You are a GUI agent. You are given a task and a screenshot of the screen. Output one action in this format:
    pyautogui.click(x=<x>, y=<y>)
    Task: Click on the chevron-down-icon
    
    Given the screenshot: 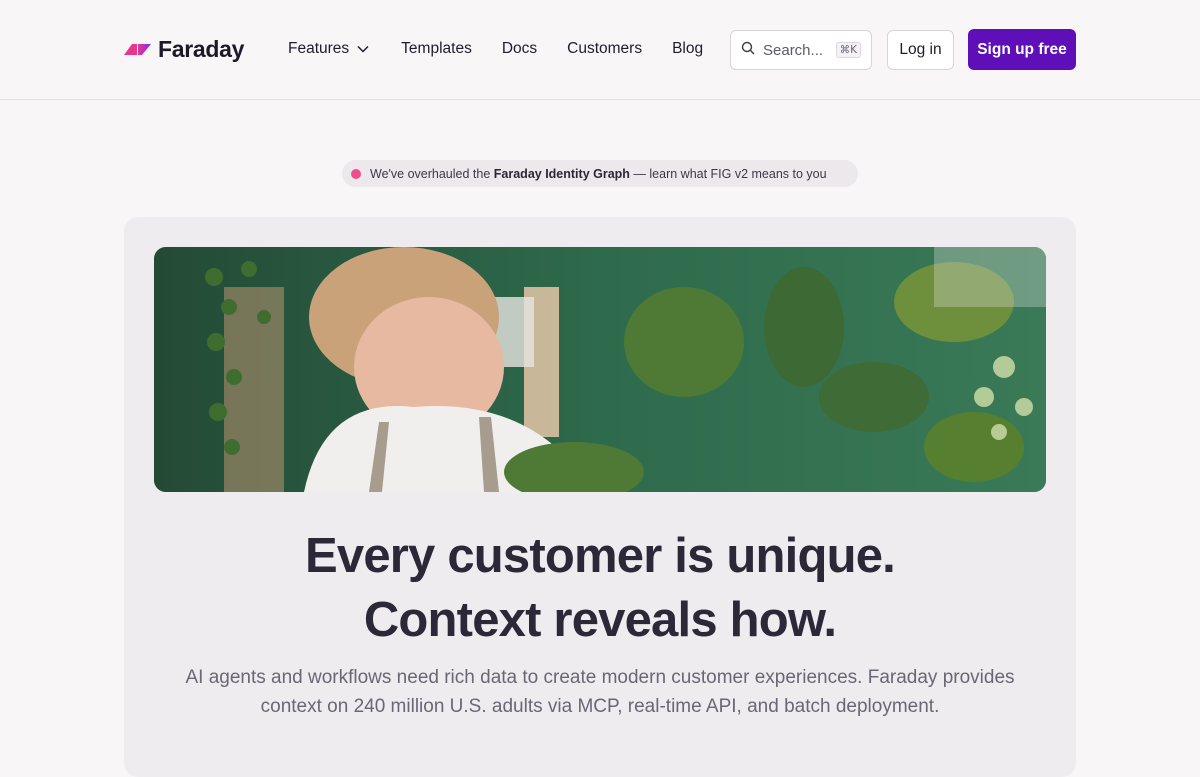 What is the action you would take?
    pyautogui.click(x=363, y=49)
    